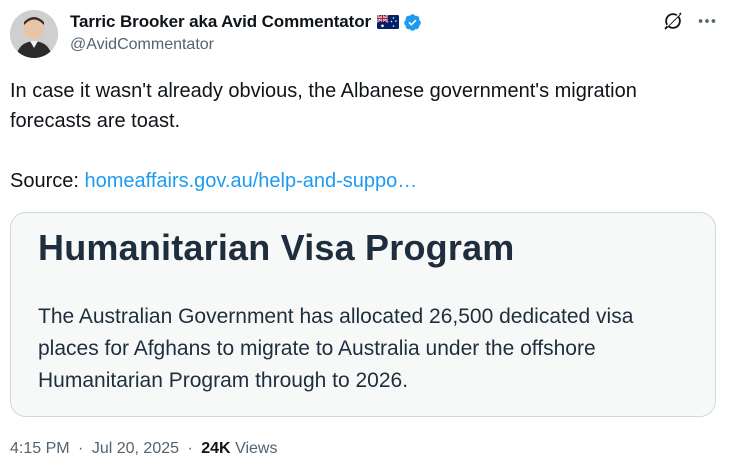  I want to click on views-label: Views, so click(256, 448).